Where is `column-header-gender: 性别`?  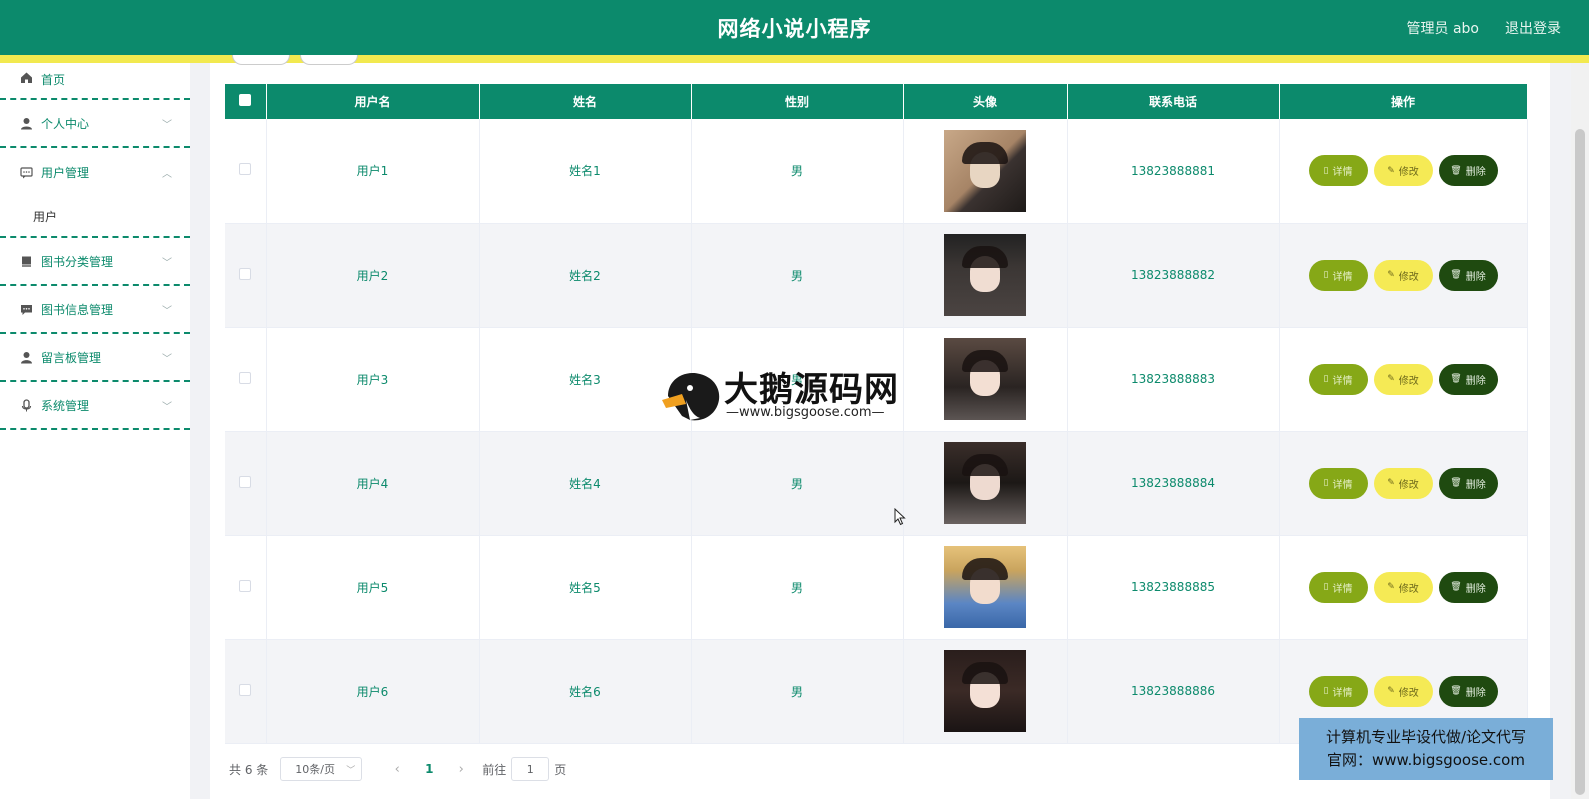
column-header-gender: 性别 is located at coordinates (797, 101).